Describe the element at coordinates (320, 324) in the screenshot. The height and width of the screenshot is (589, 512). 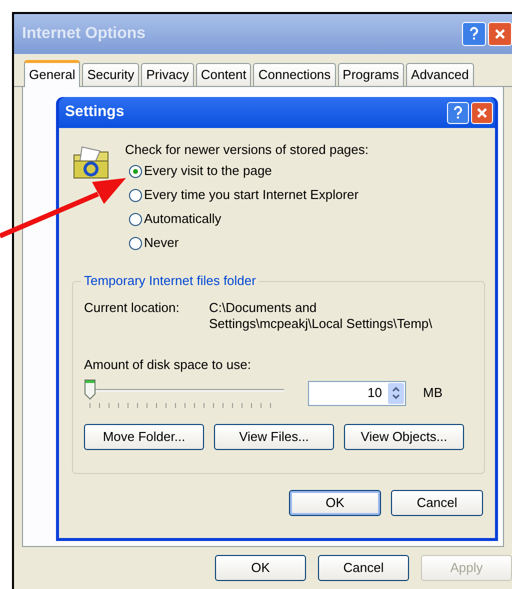
I see `location-path: Settings\mcpeakj\Local Settings\Temp\` at that location.